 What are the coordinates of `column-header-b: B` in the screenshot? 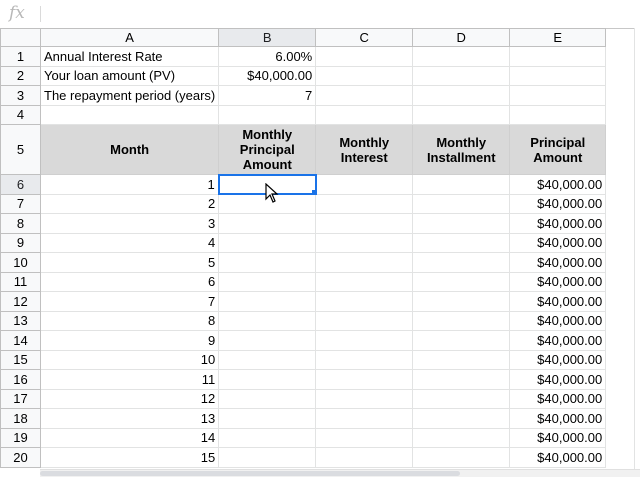 It's located at (267, 37).